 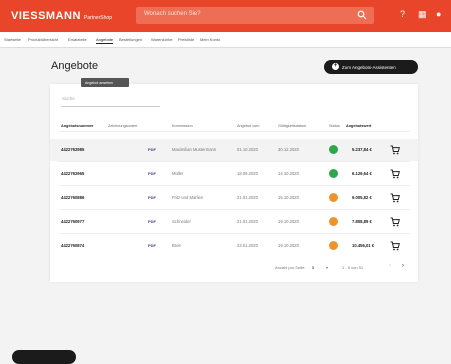 What do you see at coordinates (176, 245) in the screenshot?
I see `row-commission: Breit` at bounding box center [176, 245].